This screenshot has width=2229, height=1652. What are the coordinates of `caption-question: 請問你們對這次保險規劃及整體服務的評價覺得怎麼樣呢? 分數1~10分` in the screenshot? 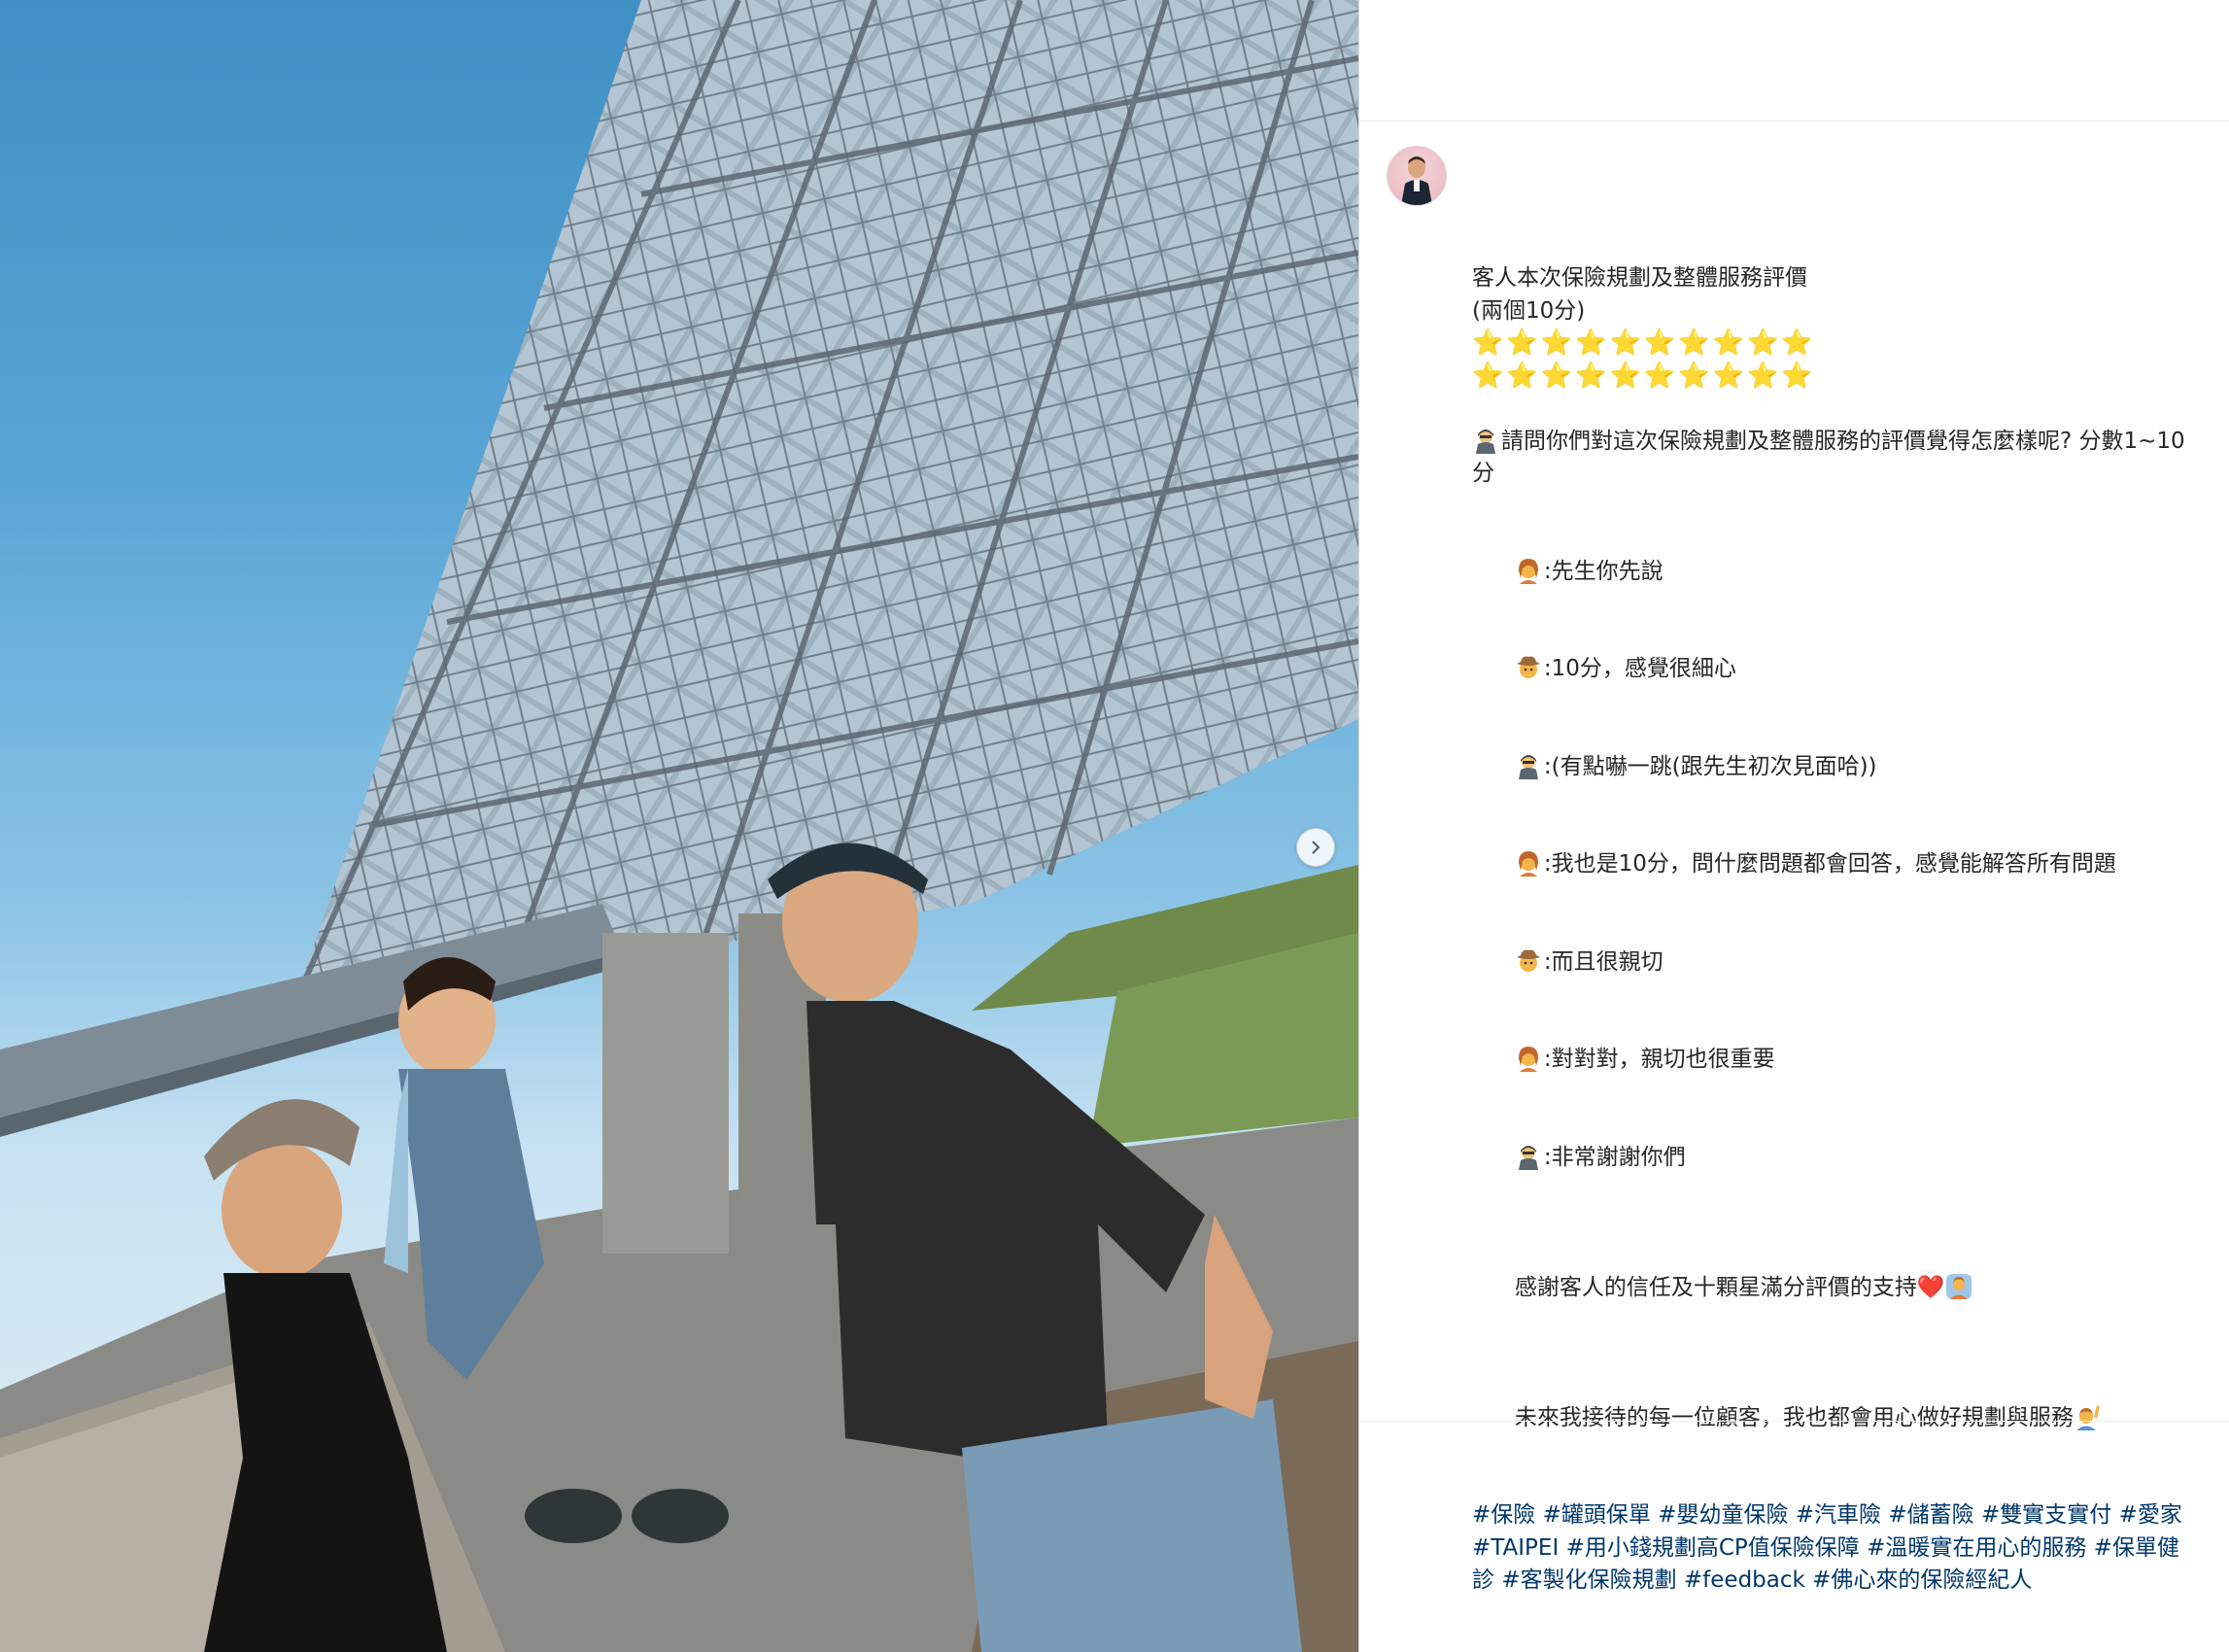 It's located at (1831, 459).